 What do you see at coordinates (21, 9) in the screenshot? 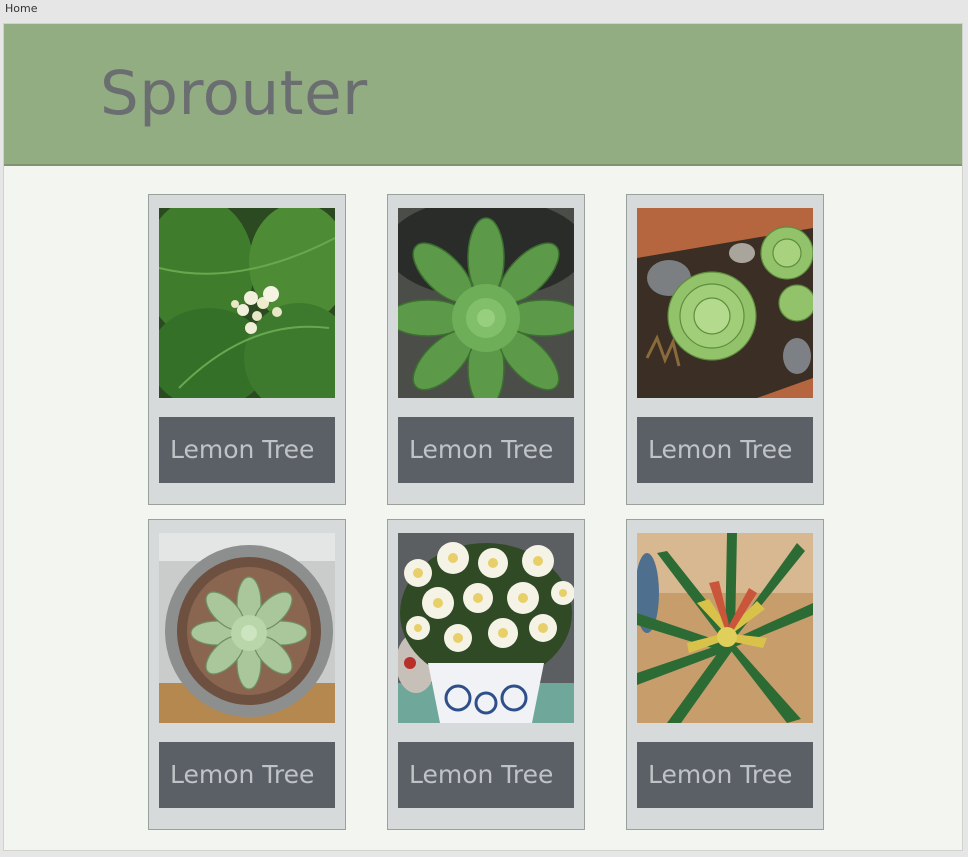
I see `tab-home: Home` at bounding box center [21, 9].